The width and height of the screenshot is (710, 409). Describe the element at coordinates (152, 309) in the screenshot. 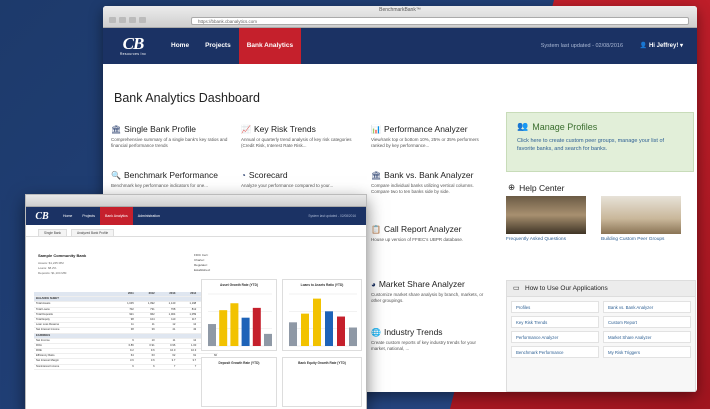

I see `cell-value: 731` at that location.